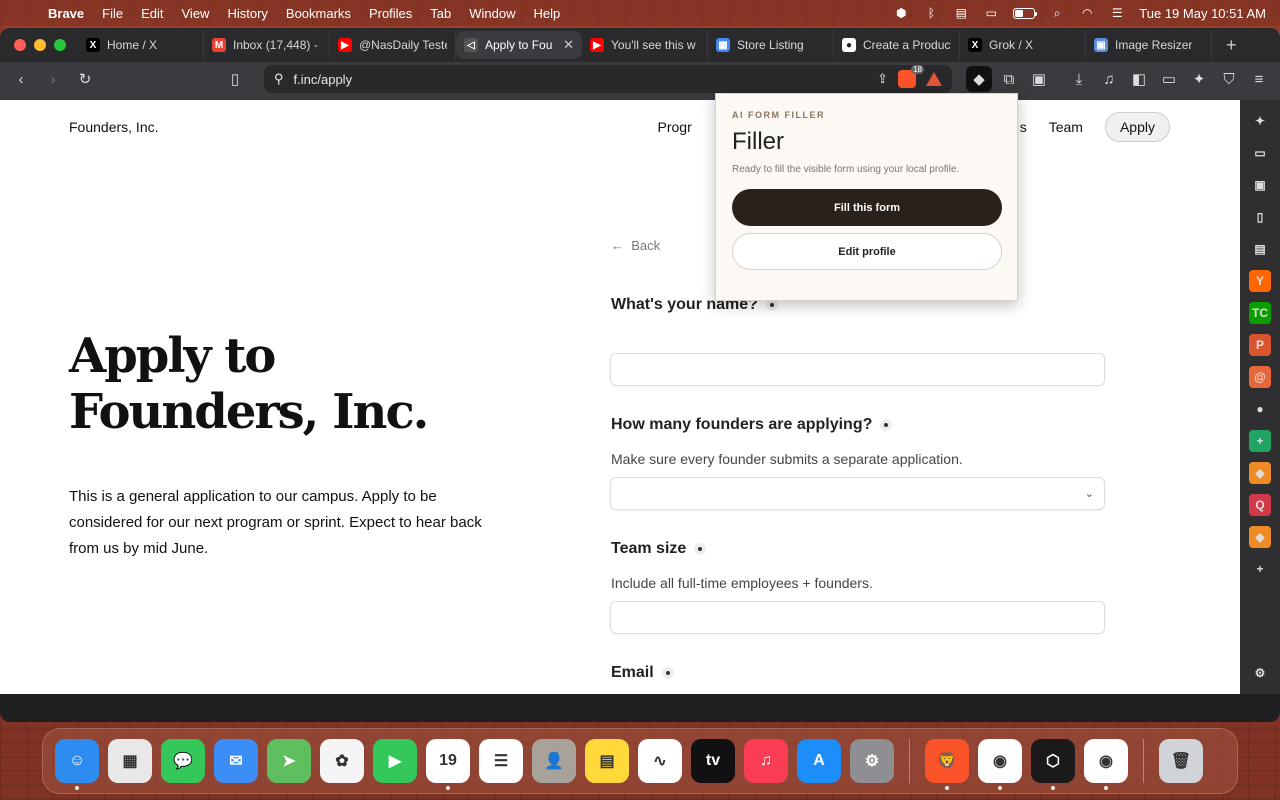  What do you see at coordinates (547, 13) in the screenshot?
I see `menu-help: Help` at bounding box center [547, 13].